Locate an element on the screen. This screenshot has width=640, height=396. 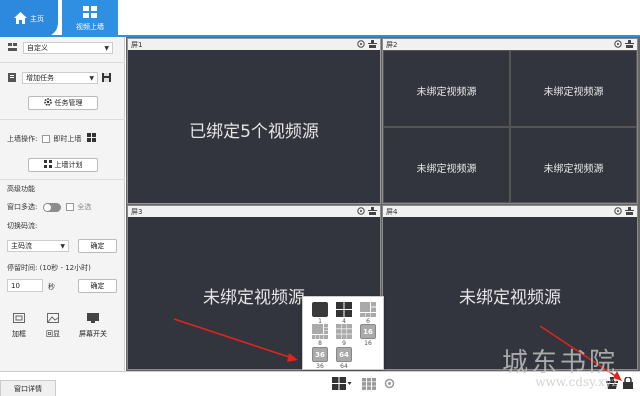
layout-option-4: 4 is located at coordinates (344, 313).